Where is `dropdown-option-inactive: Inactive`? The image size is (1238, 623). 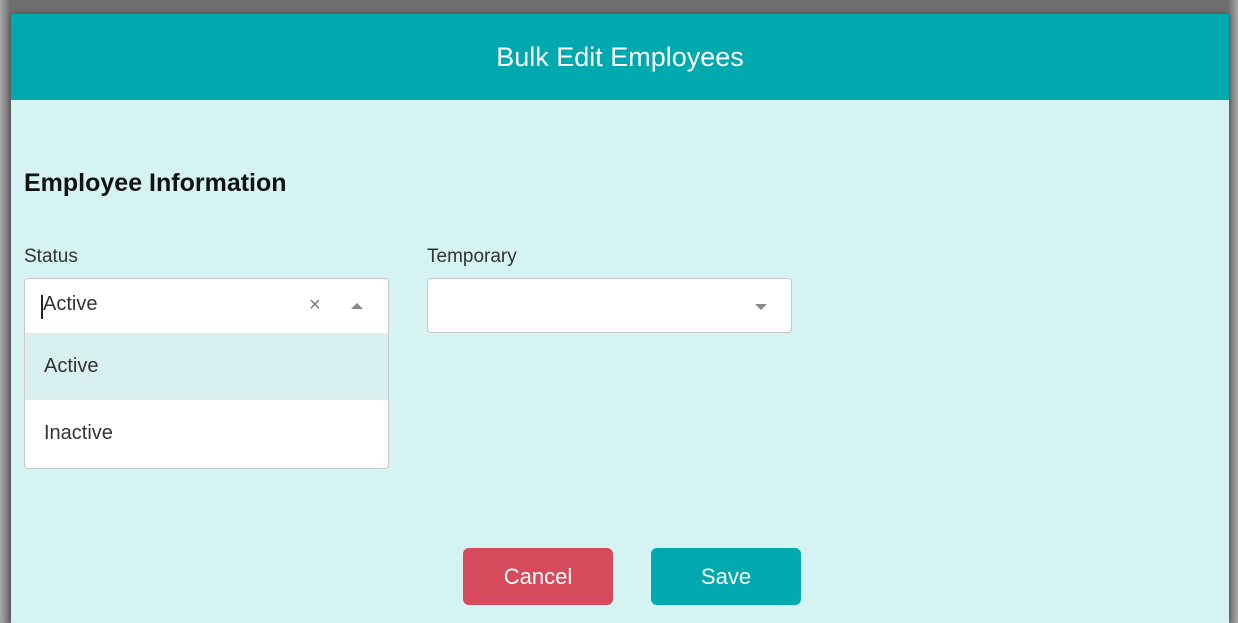 dropdown-option-inactive: Inactive is located at coordinates (206, 433).